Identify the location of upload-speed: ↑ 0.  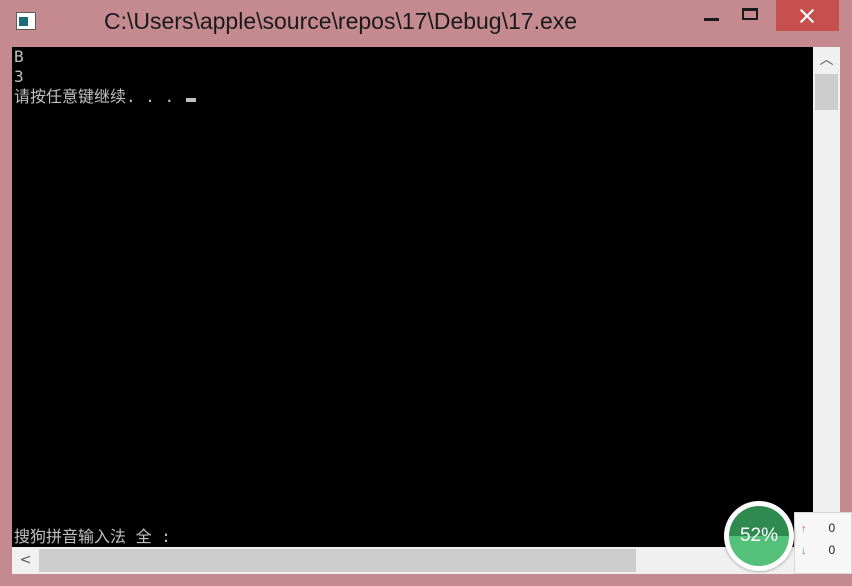
(818, 528).